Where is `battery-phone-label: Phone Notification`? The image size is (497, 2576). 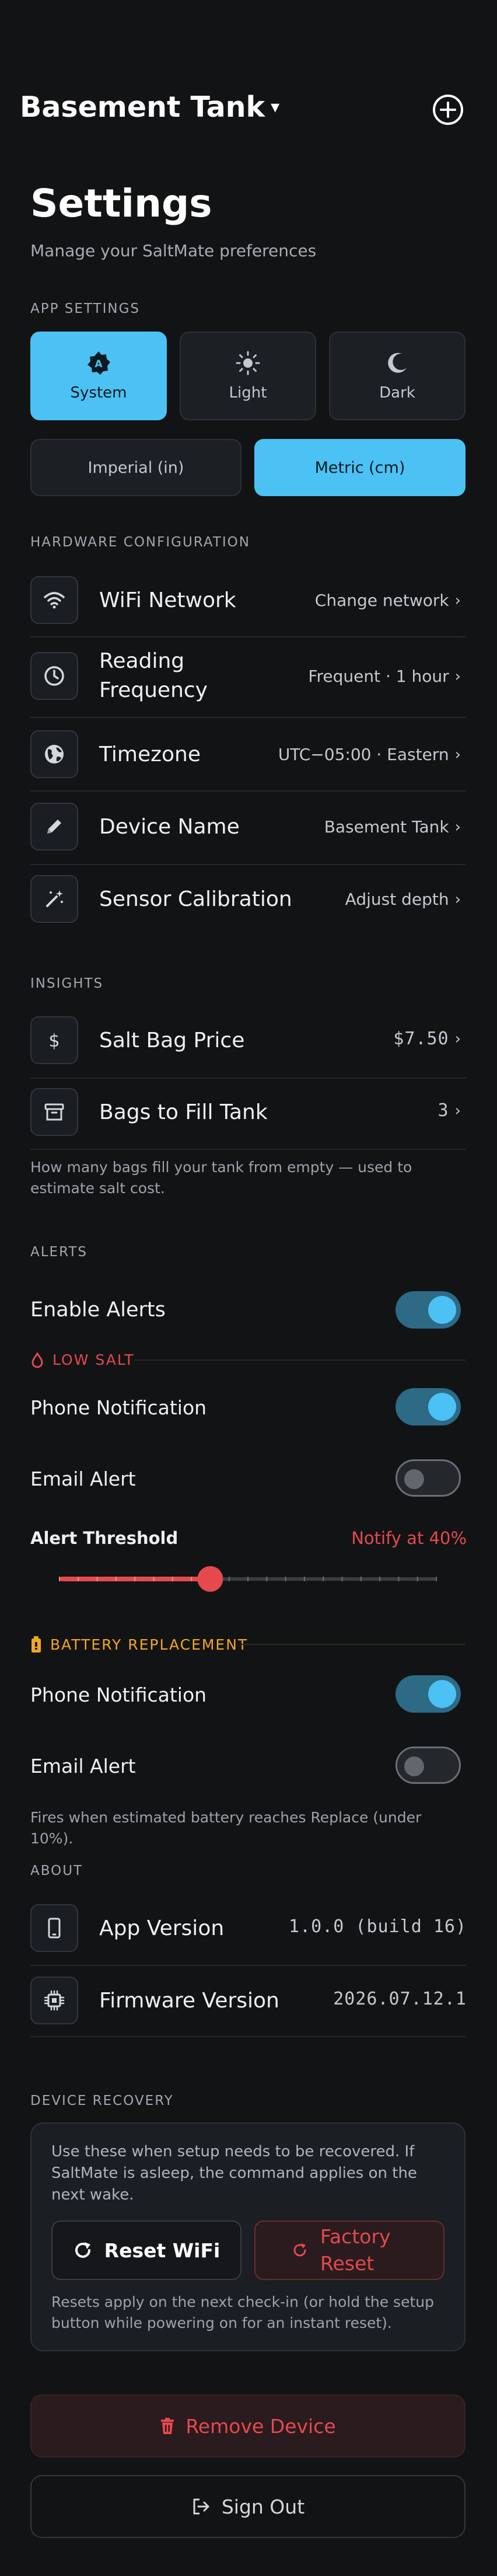 battery-phone-label: Phone Notification is located at coordinates (118, 1694).